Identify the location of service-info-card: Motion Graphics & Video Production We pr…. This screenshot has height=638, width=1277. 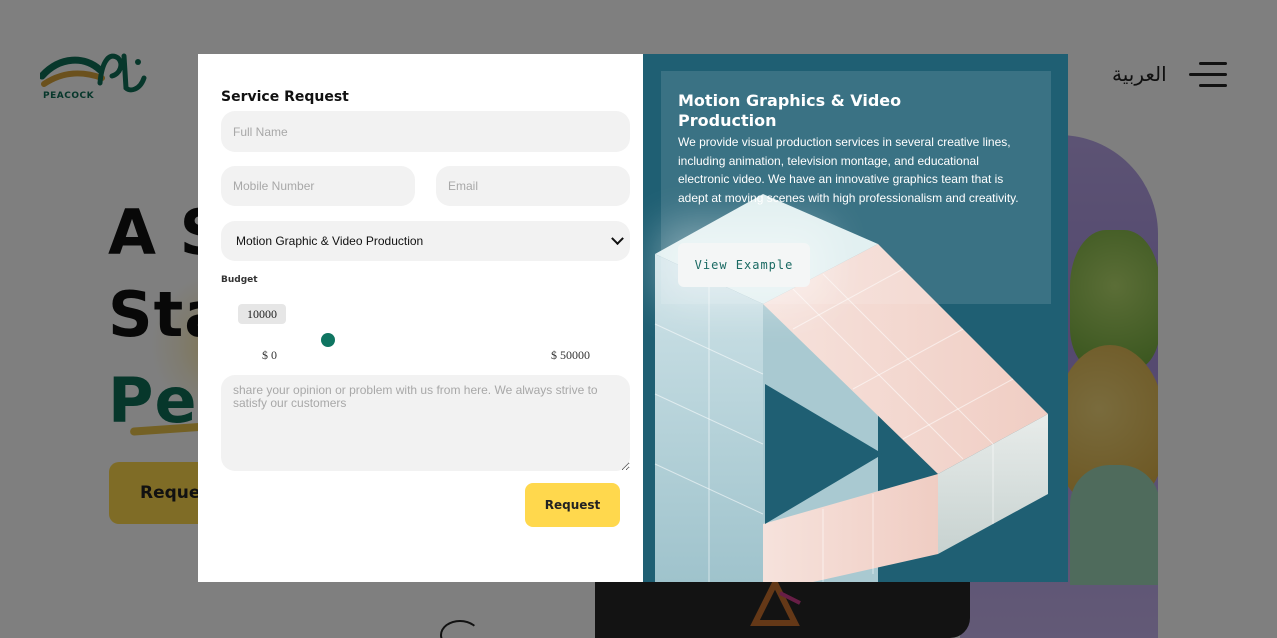
(856, 187).